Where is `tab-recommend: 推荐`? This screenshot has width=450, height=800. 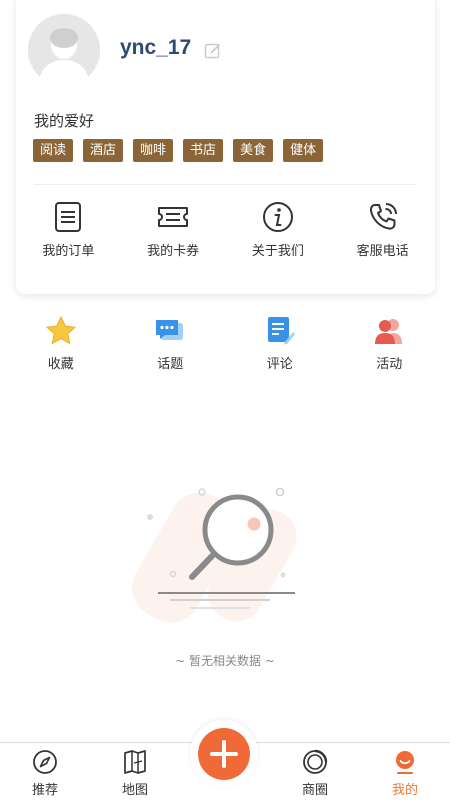
tab-recommend: 推荐 is located at coordinates (45, 771).